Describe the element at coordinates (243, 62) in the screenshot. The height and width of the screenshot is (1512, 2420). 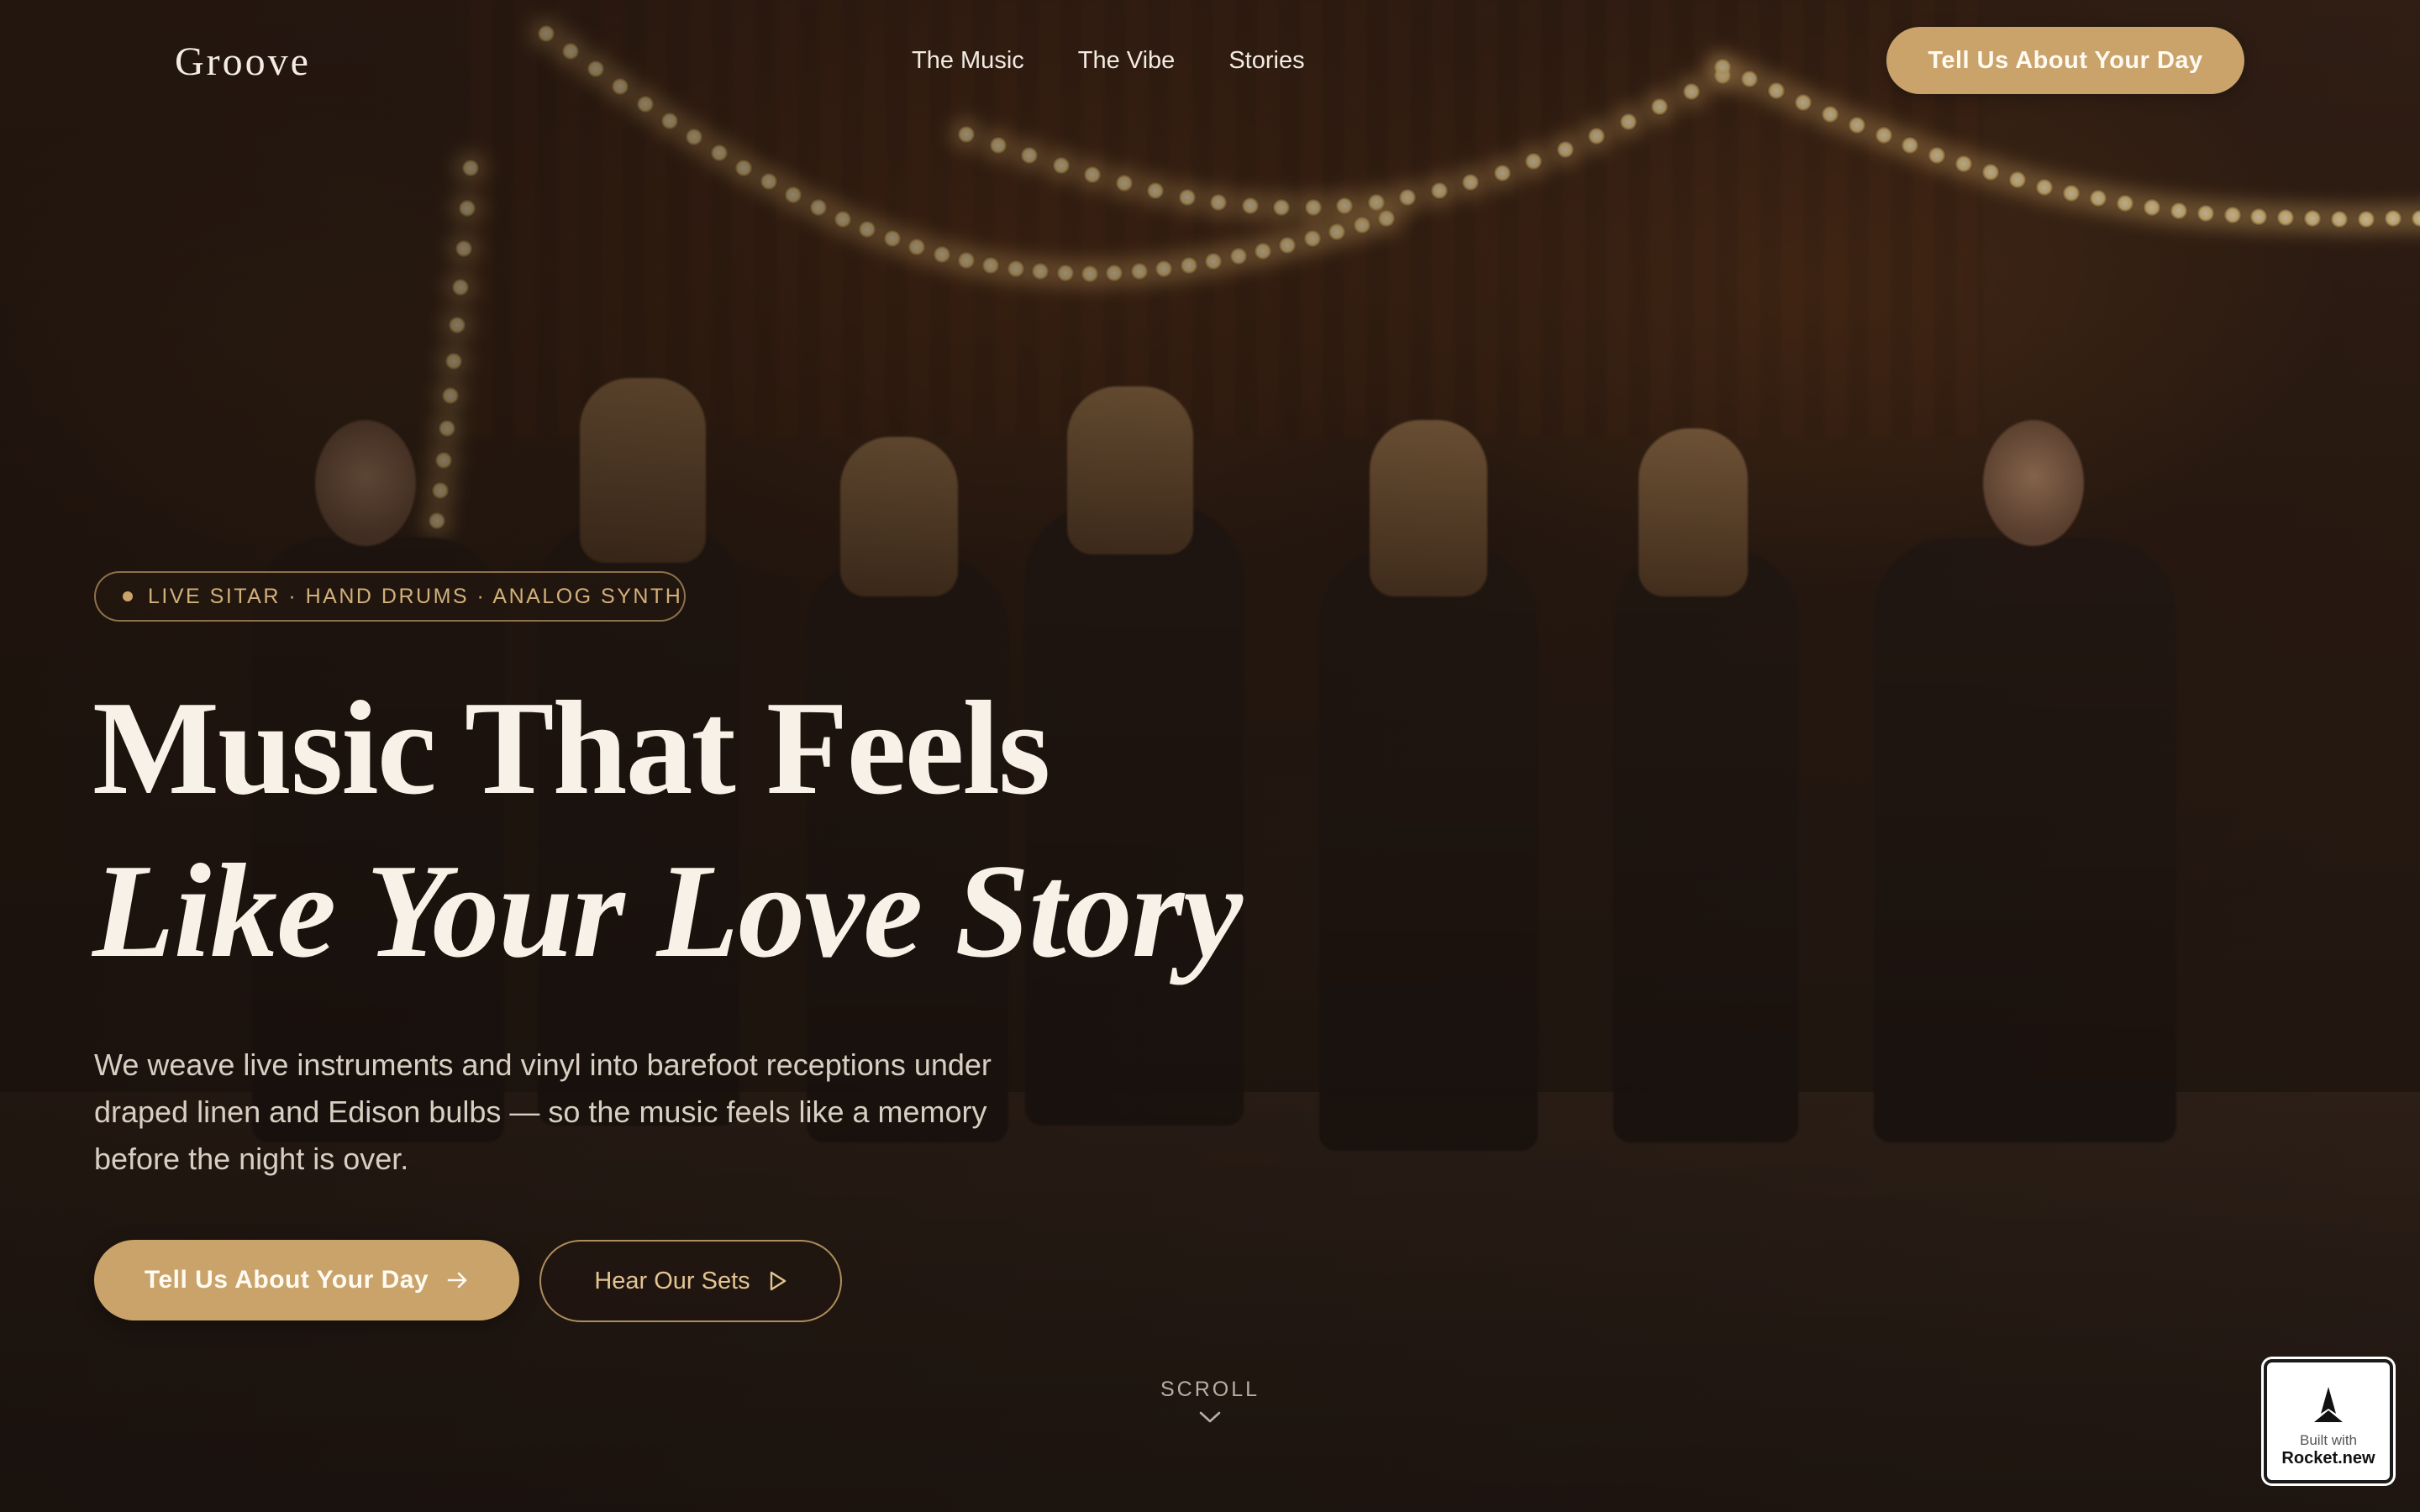
I see `logo: Groove` at that location.